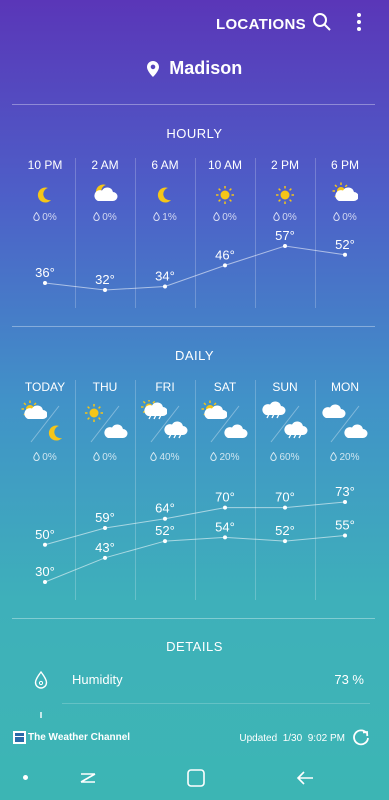  Describe the element at coordinates (41, 680) in the screenshot. I see `humidity-icon` at that location.